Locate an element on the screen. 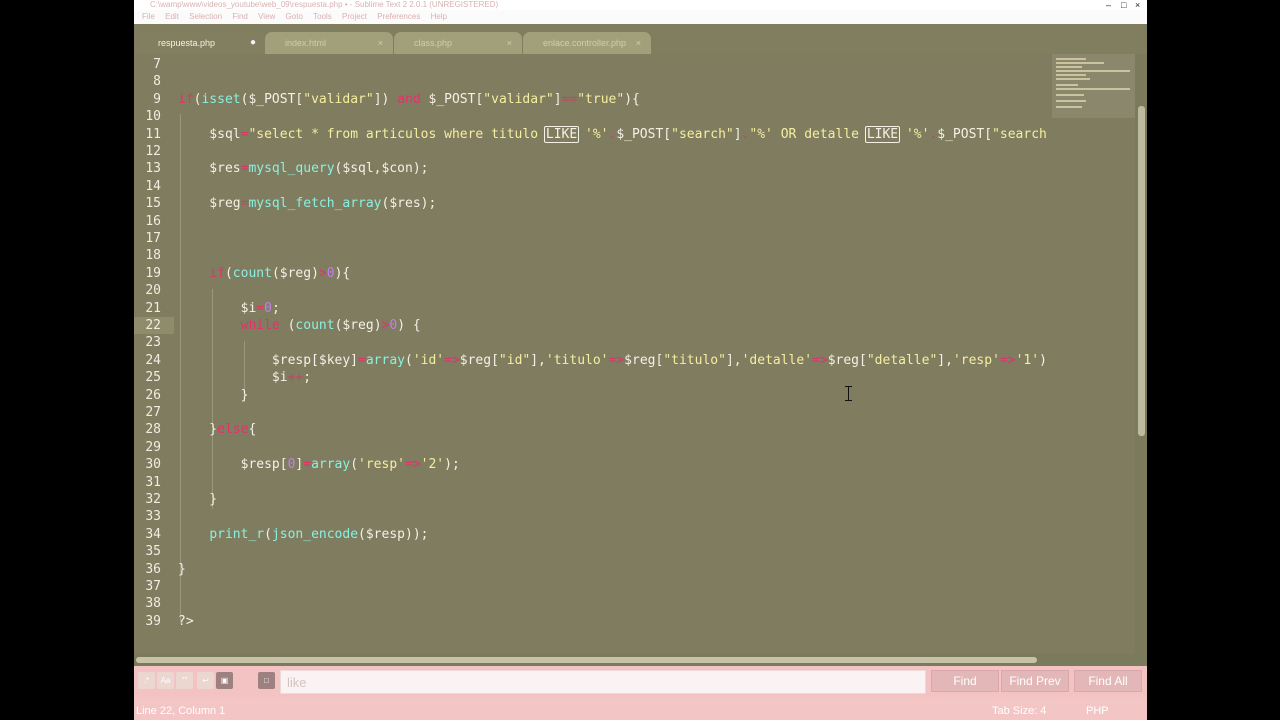  menu-goto: Goto is located at coordinates (294, 16).